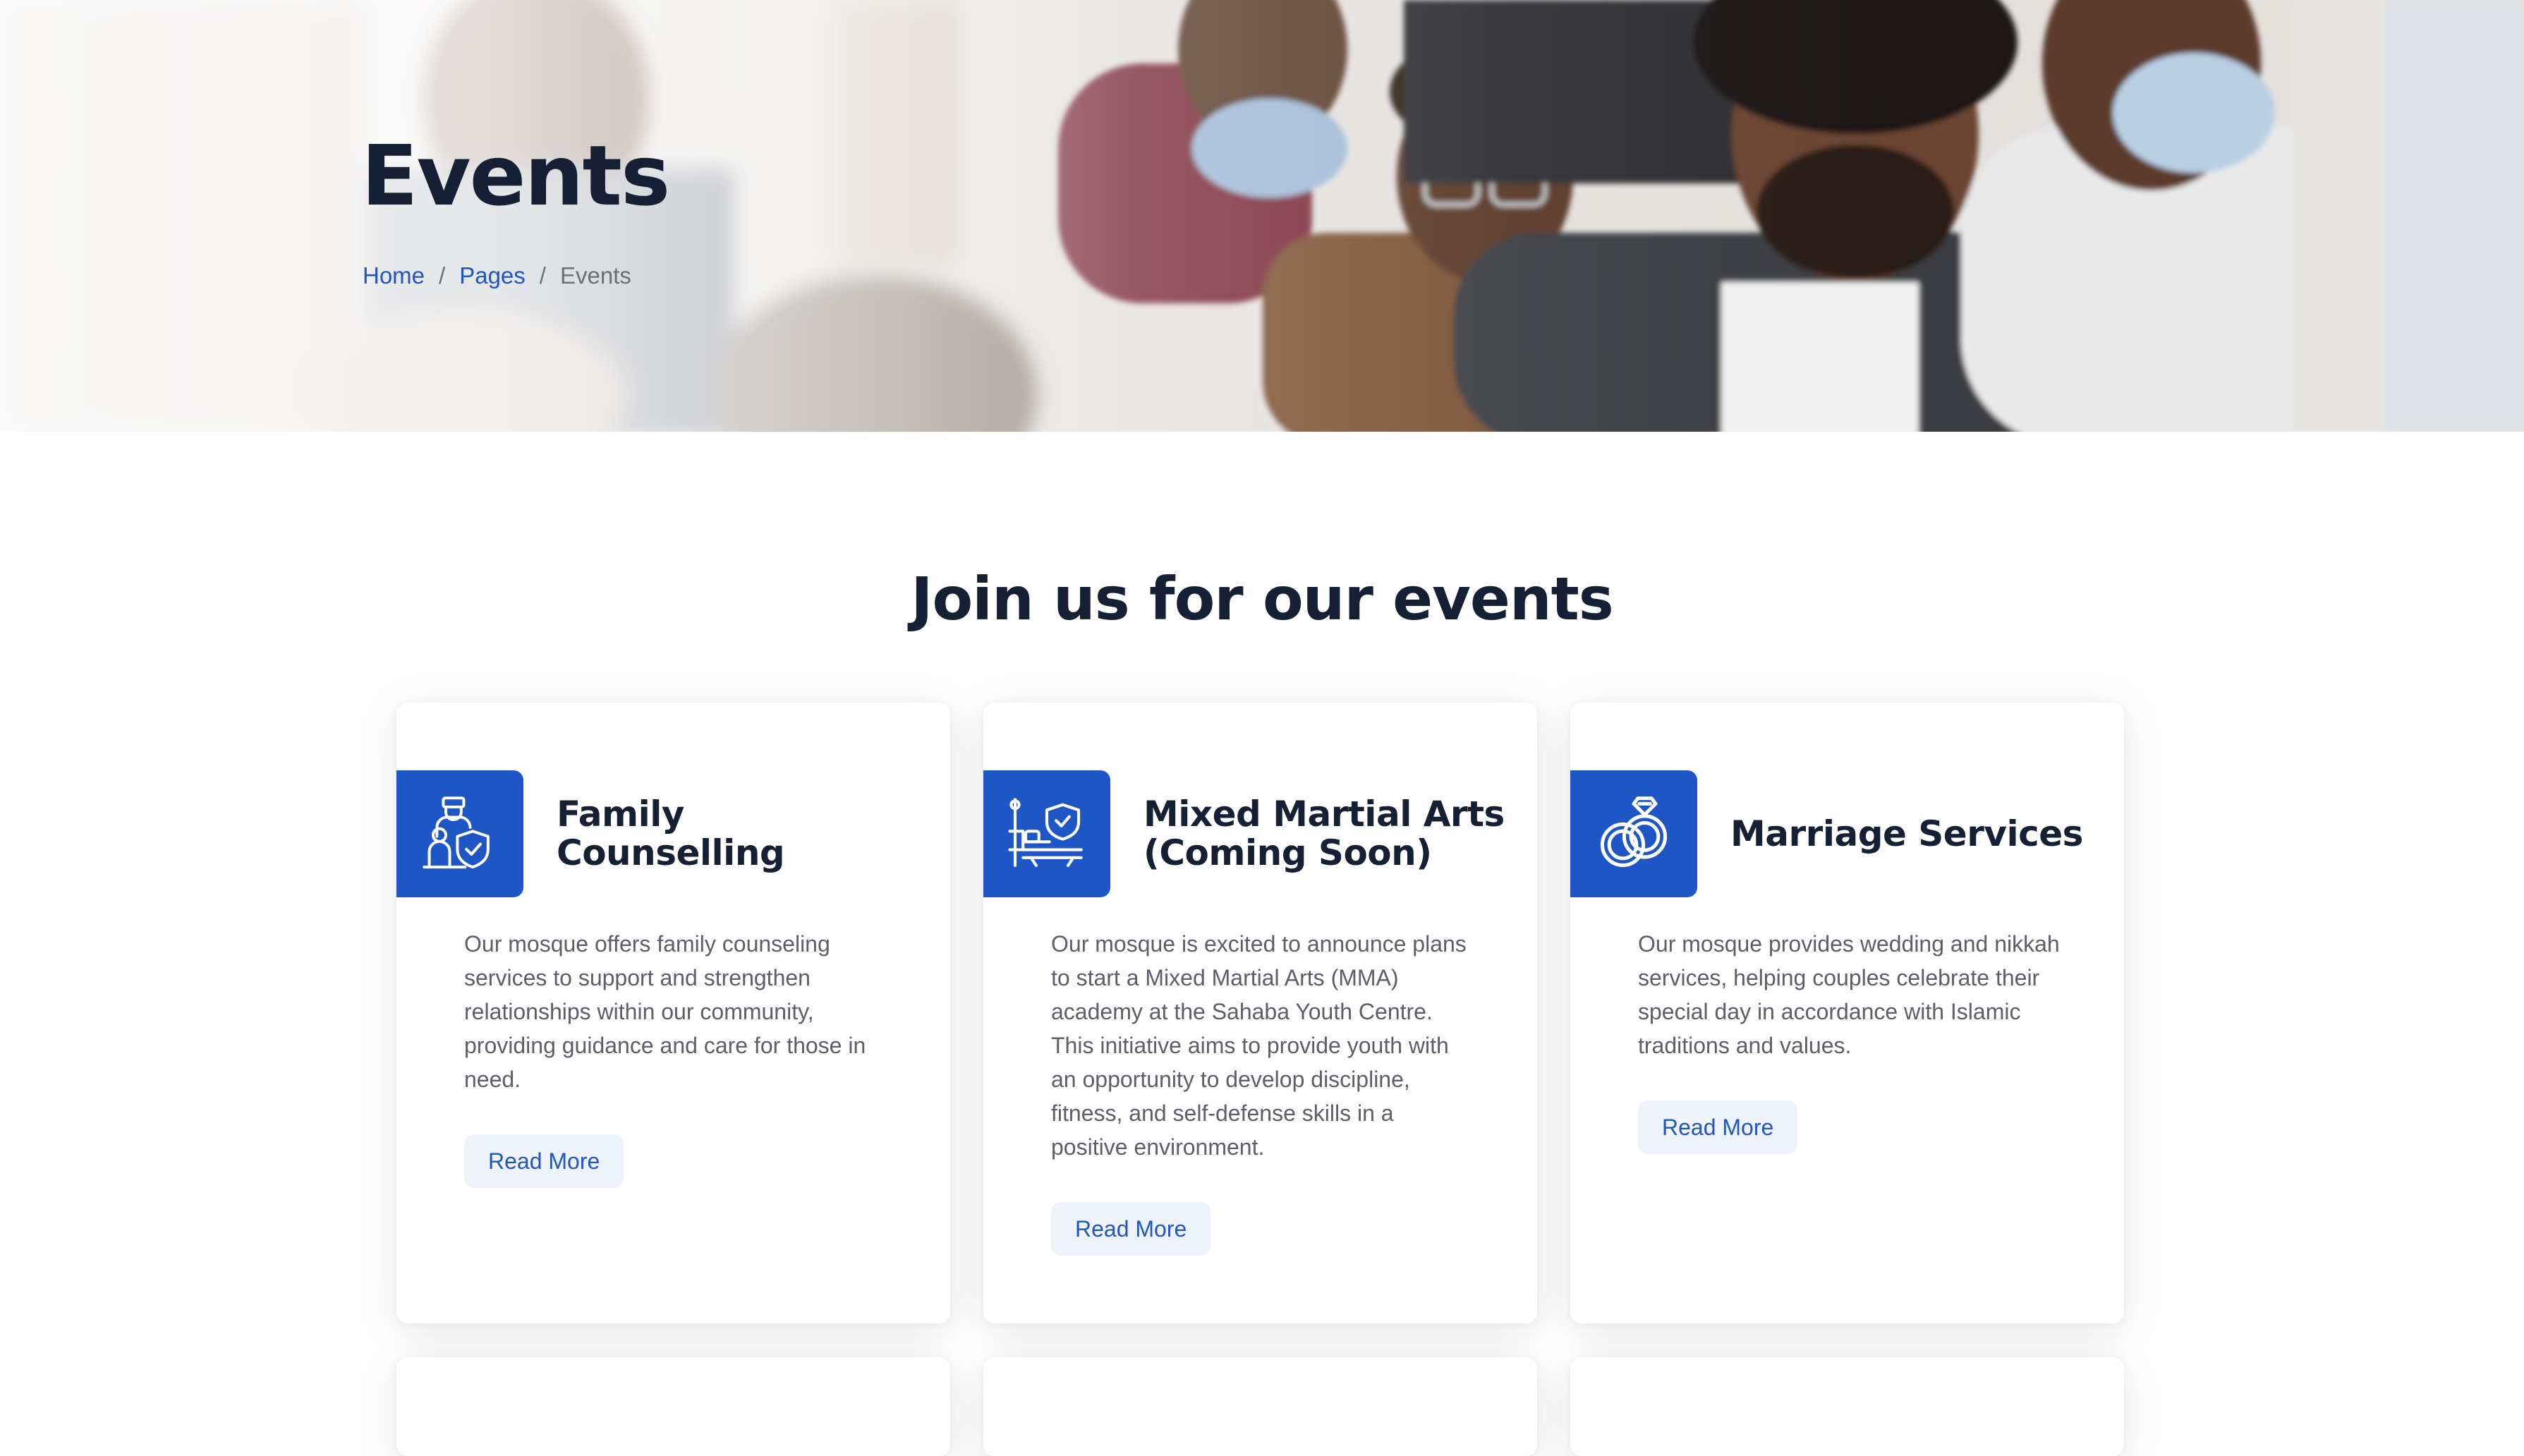 The height and width of the screenshot is (1456, 2524). I want to click on breadcrumb: Home / Pages / Events, so click(497, 276).